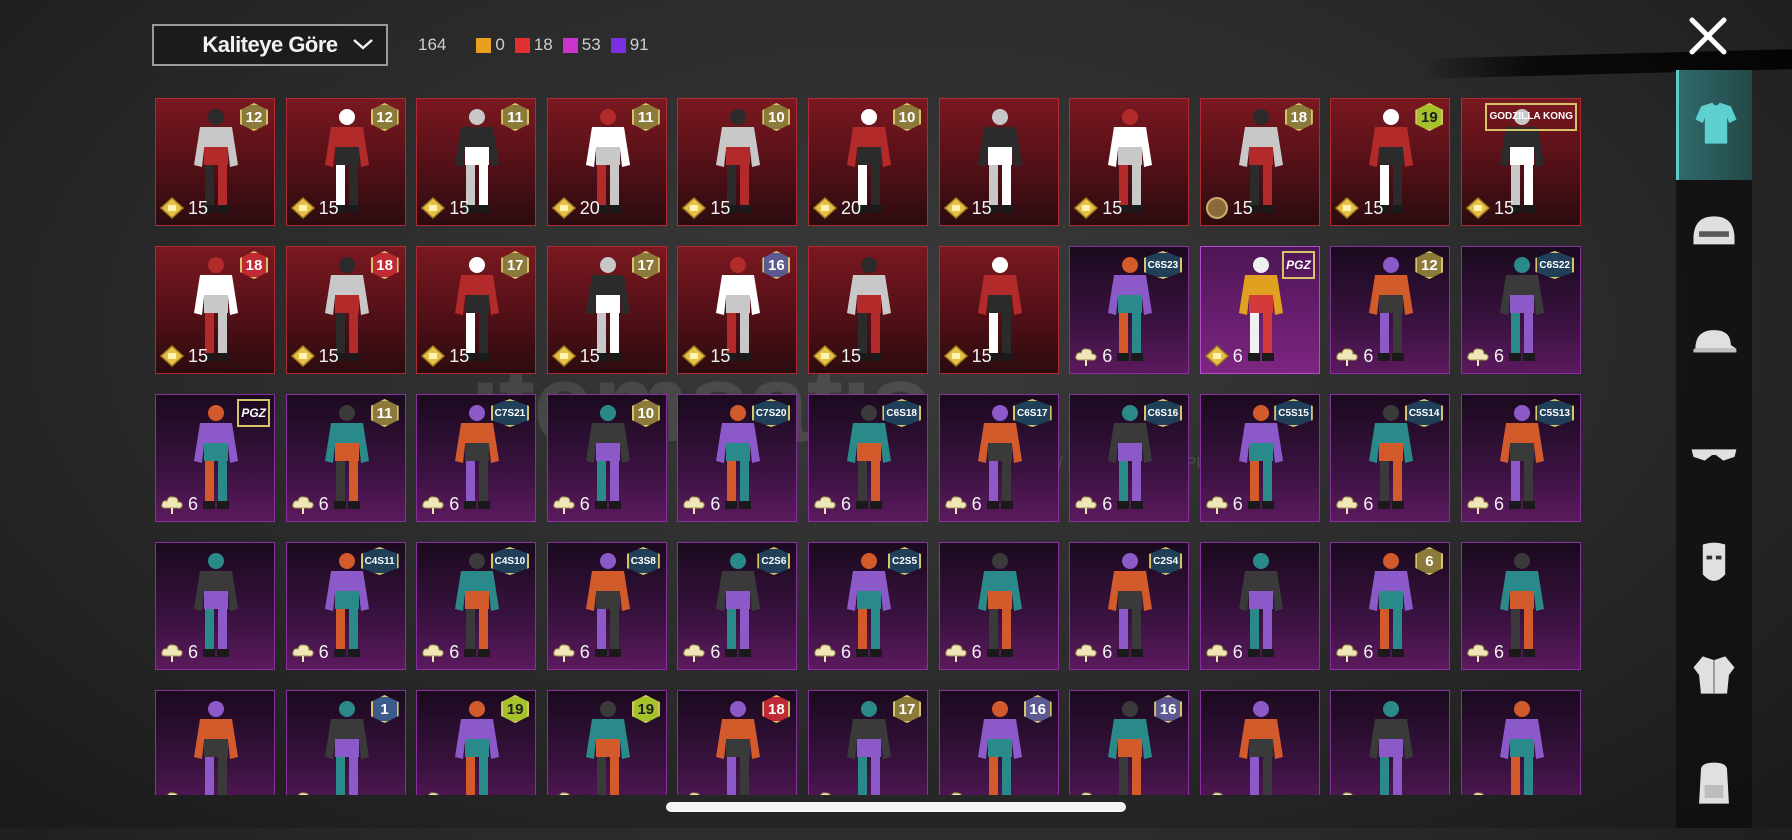 This screenshot has height=840, width=1792. What do you see at coordinates (476, 606) in the screenshot?
I see `outfit-card: C4S10 6` at bounding box center [476, 606].